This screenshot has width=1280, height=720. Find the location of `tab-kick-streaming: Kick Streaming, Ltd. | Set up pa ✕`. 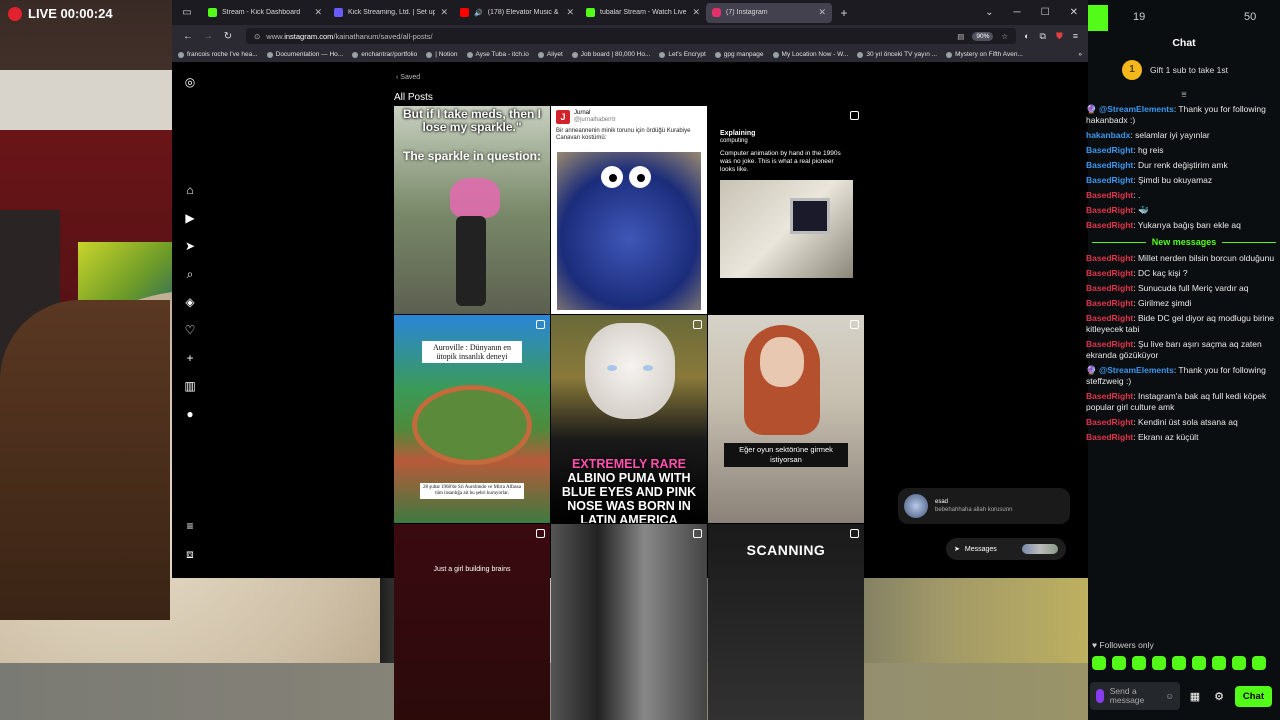

tab-kick-streaming: Kick Streaming, Ltd. | Set up pa ✕ is located at coordinates (391, 12).